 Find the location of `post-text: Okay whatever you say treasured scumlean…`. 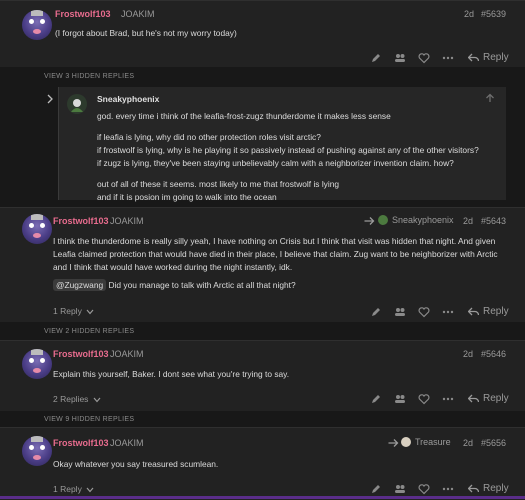

post-text: Okay whatever you say treasured scumlean… is located at coordinates (136, 464).